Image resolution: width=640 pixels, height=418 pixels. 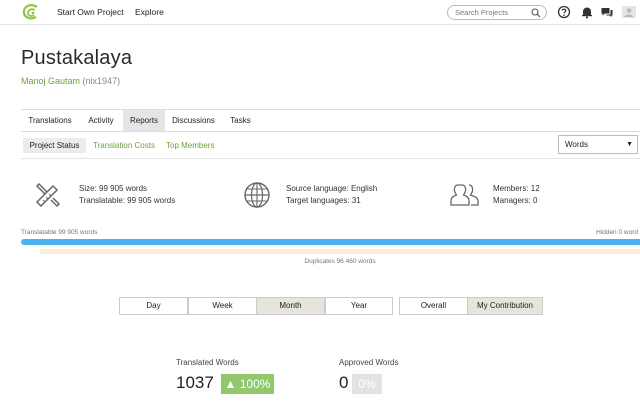 I want to click on tab-discussions: Discussions, so click(x=193, y=120).